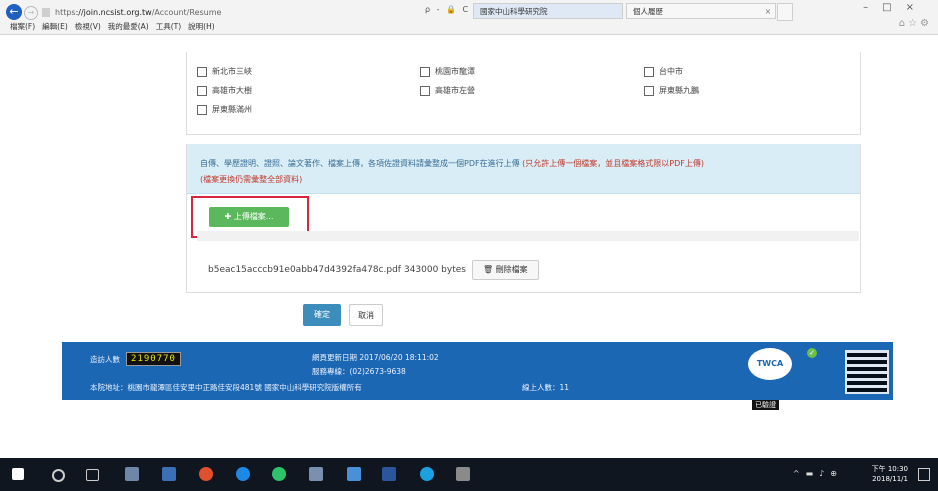  I want to click on location-option: 新北市三峽, so click(224, 71).